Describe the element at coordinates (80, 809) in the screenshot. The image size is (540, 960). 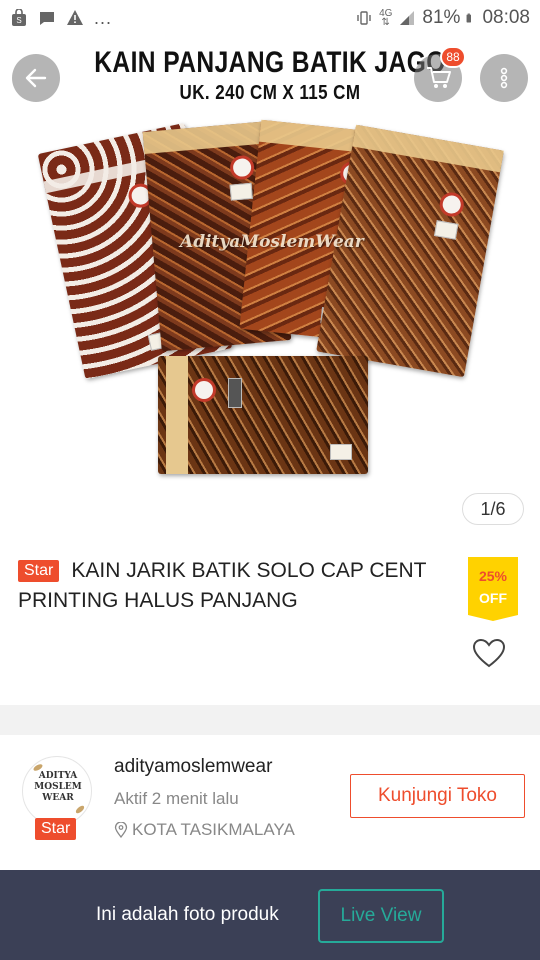
I see `leaf-ornament` at that location.